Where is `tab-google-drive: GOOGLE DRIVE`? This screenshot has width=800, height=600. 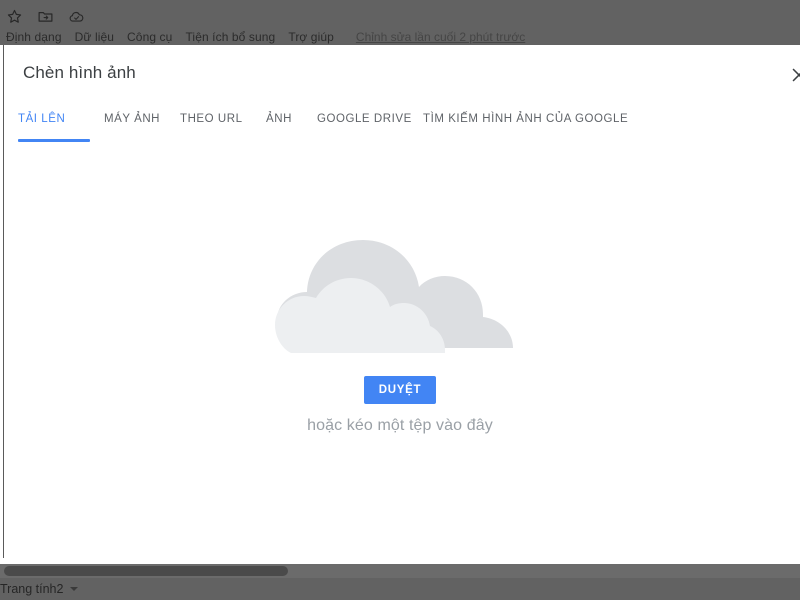
tab-google-drive: GOOGLE DRIVE is located at coordinates (364, 127).